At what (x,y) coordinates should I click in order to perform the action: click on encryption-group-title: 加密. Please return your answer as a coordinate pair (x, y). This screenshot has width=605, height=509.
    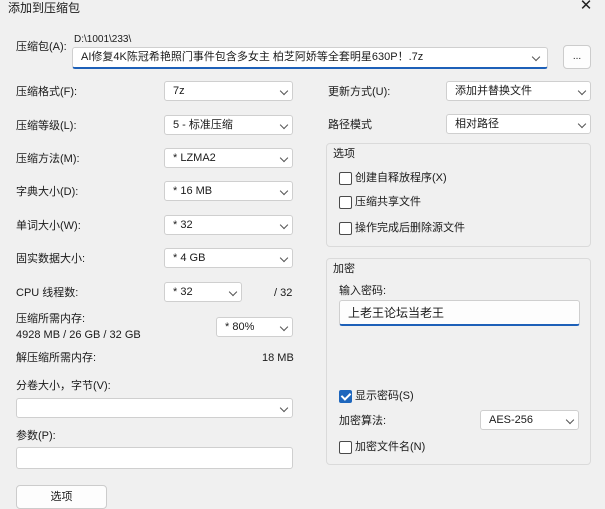
    Looking at the image, I should click on (344, 269).